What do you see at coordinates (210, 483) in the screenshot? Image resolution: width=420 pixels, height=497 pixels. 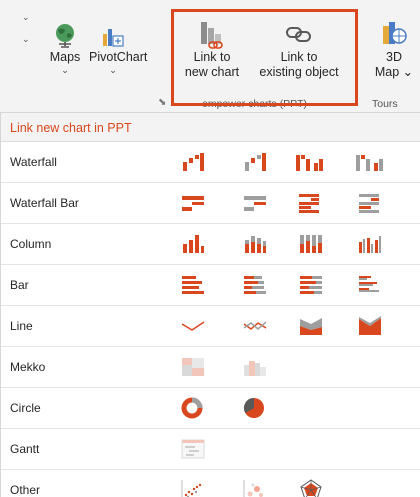 I see `row-other: Other` at bounding box center [210, 483].